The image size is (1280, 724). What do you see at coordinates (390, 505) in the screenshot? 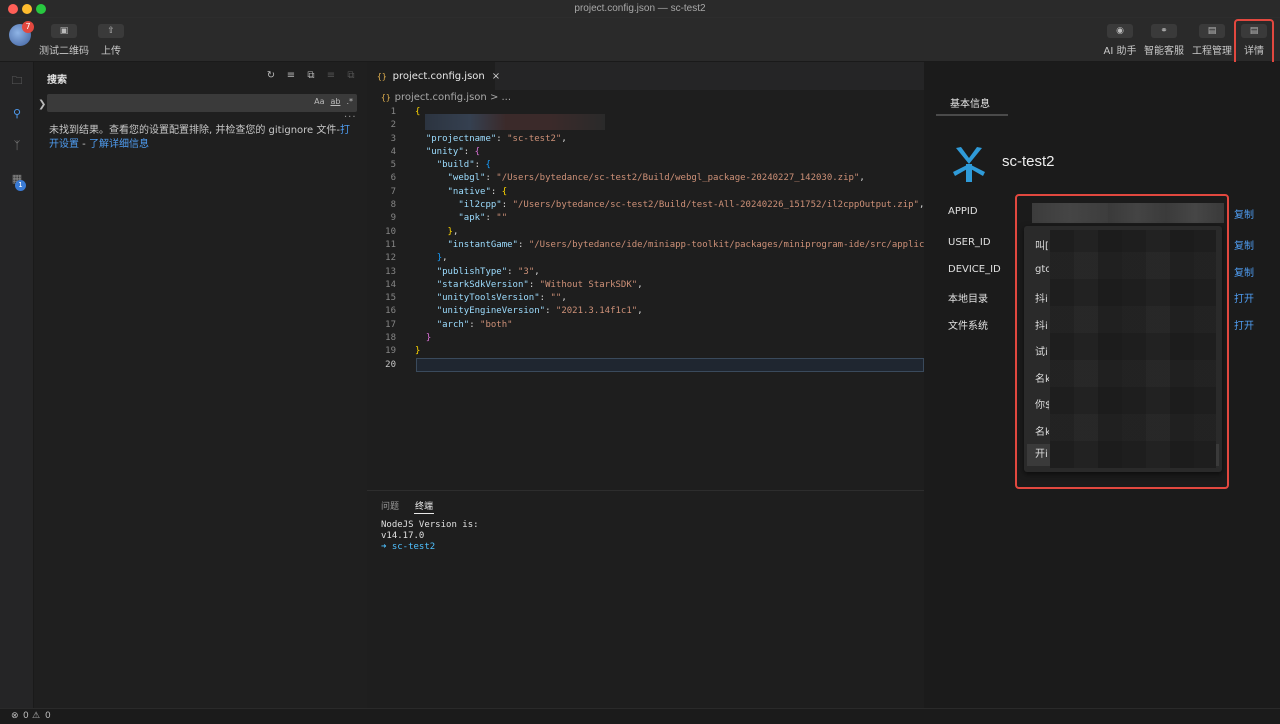
I see `tab-problems: 问题` at bounding box center [390, 505].